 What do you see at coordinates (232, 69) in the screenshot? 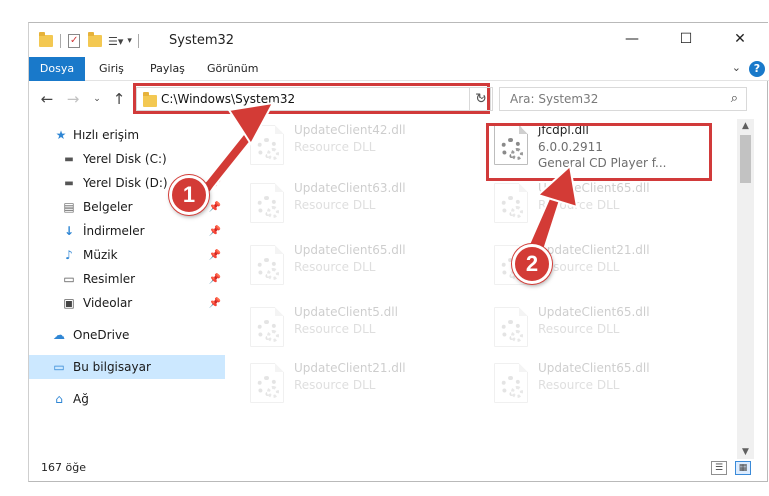
I see `tab-view: Görünüm` at bounding box center [232, 69].